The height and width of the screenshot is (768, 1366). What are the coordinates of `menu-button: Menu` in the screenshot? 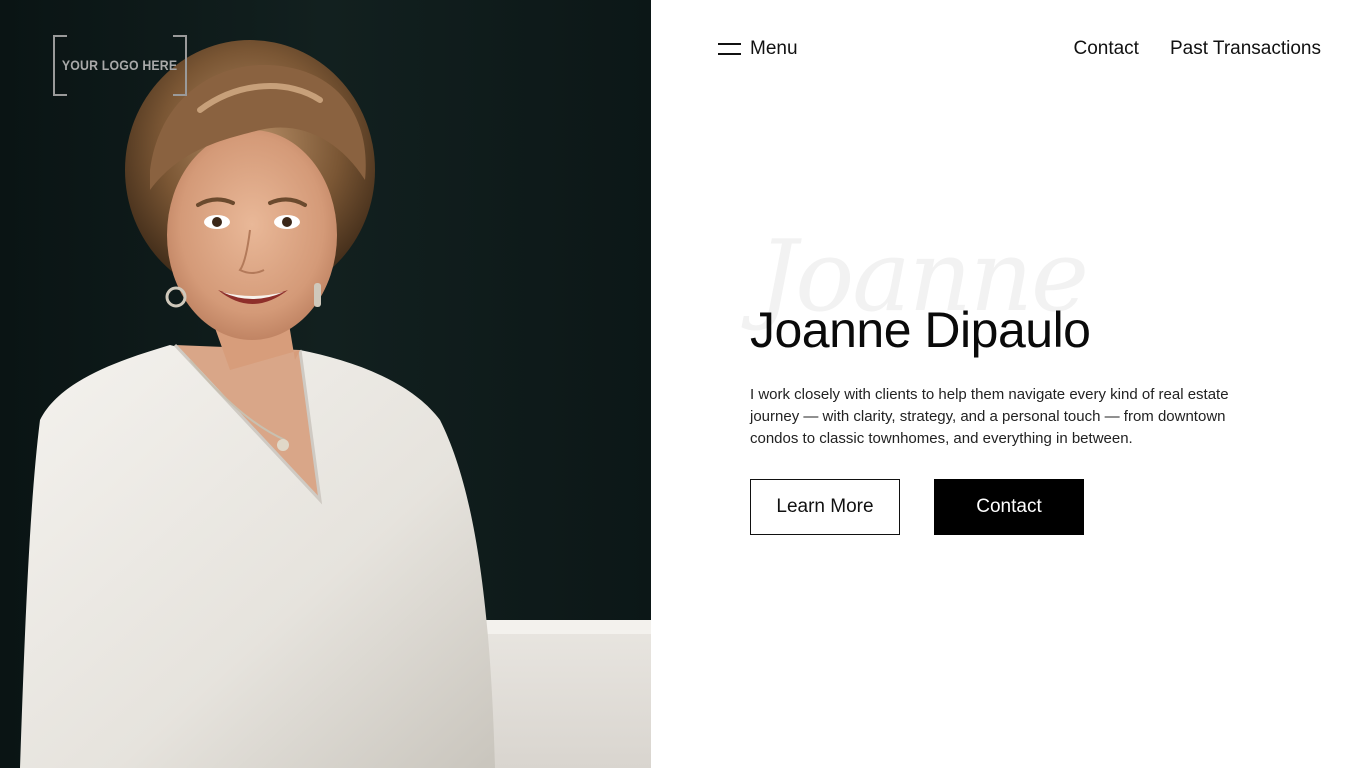 It's located at (758, 49).